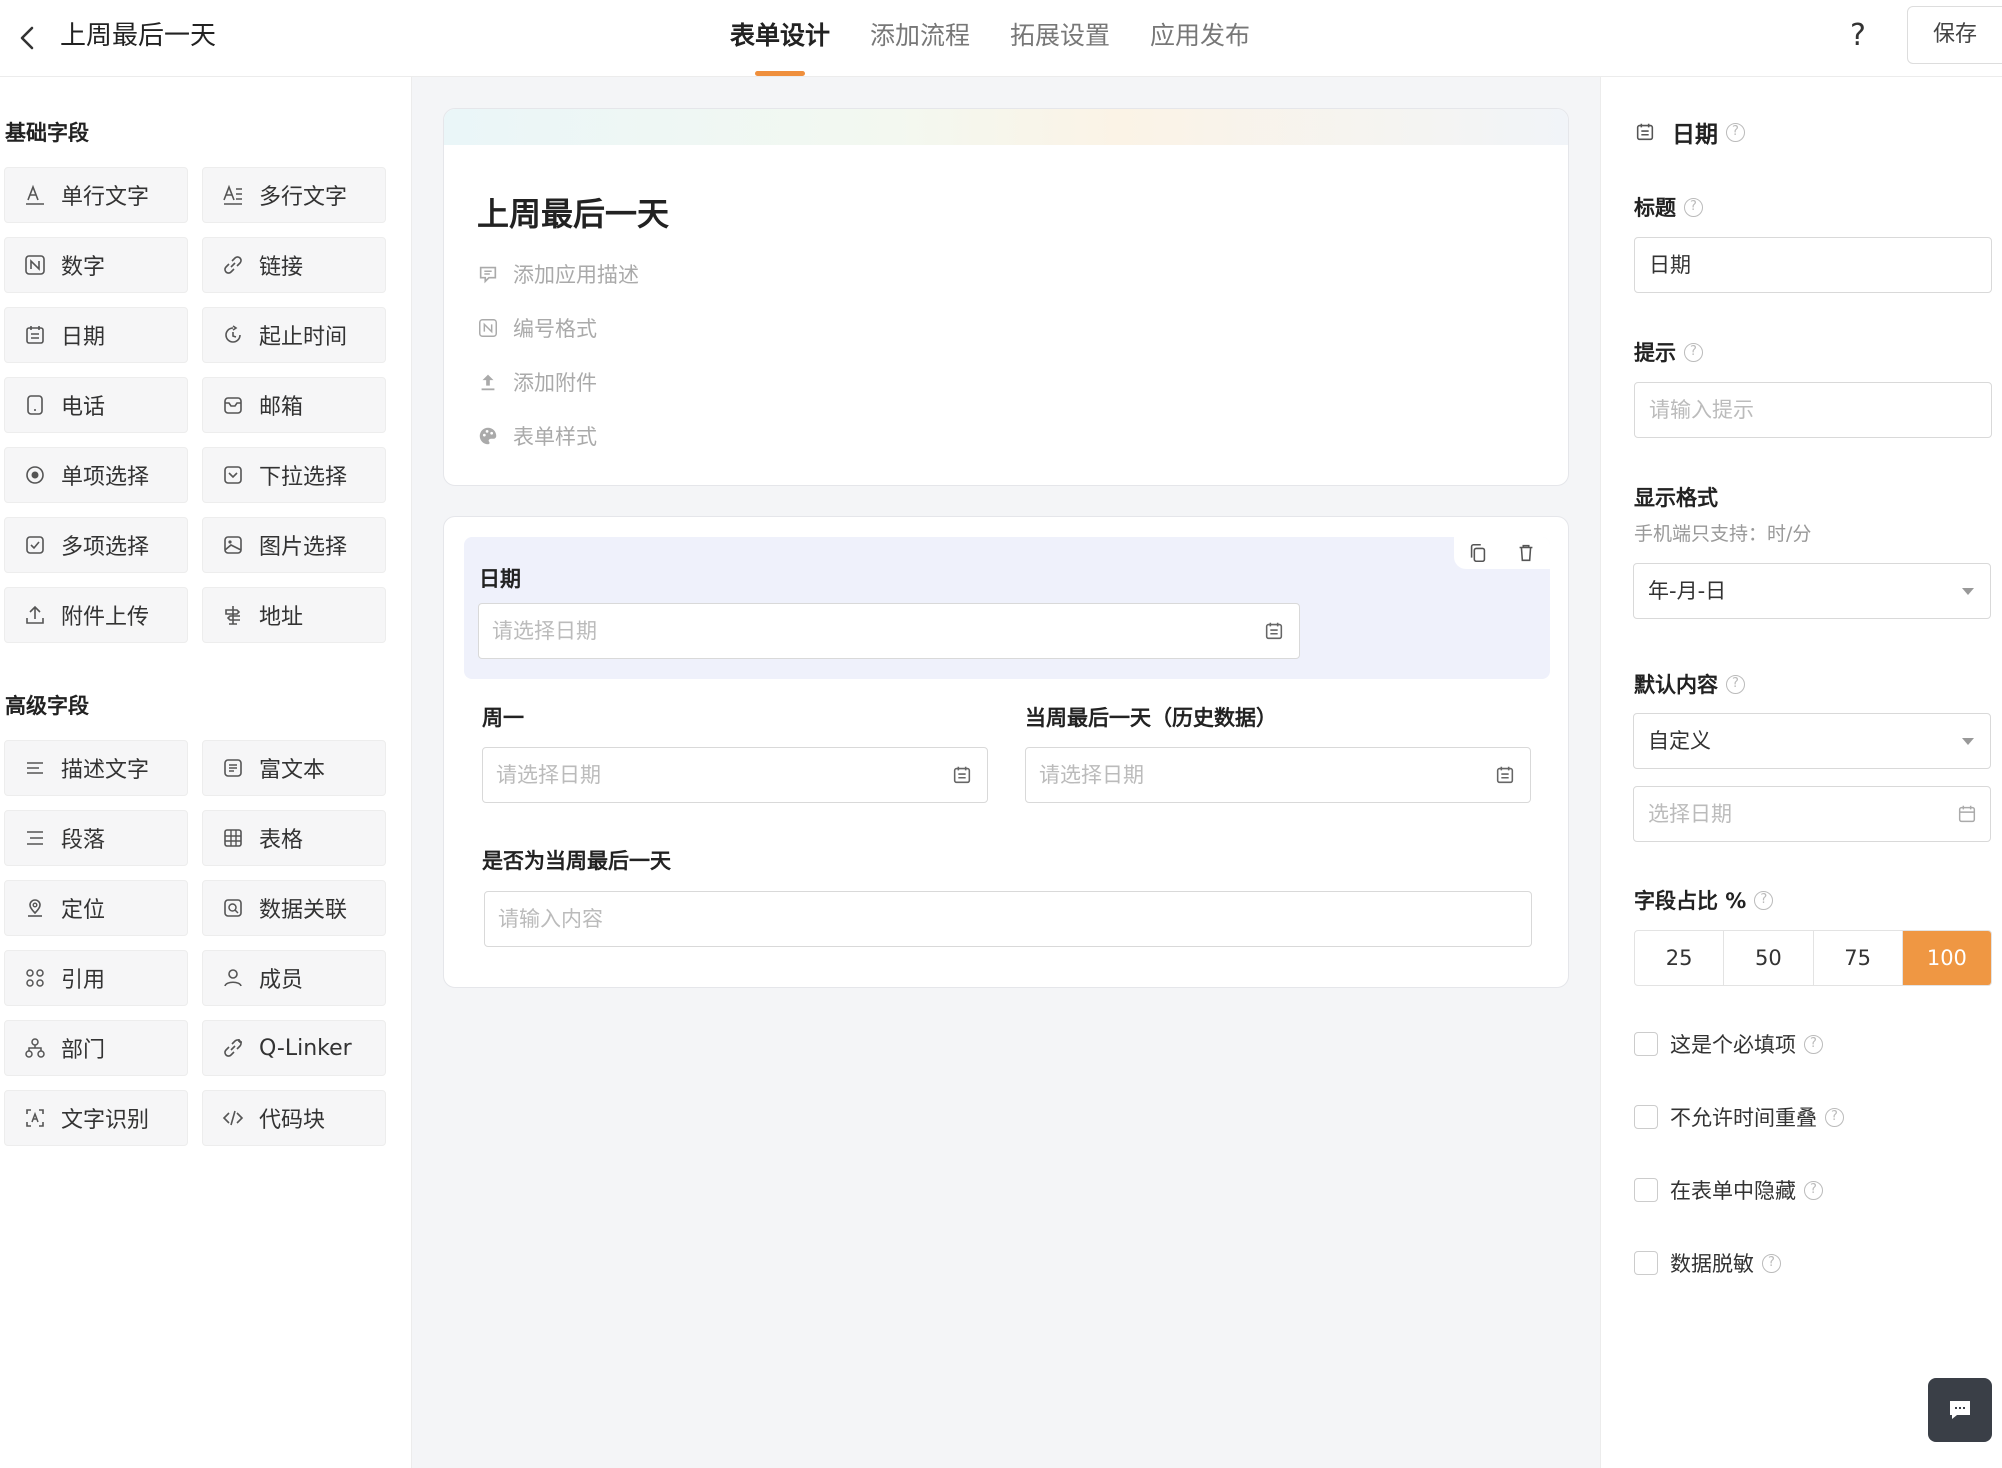  What do you see at coordinates (294, 978) in the screenshot?
I see `field-member: 成员` at bounding box center [294, 978].